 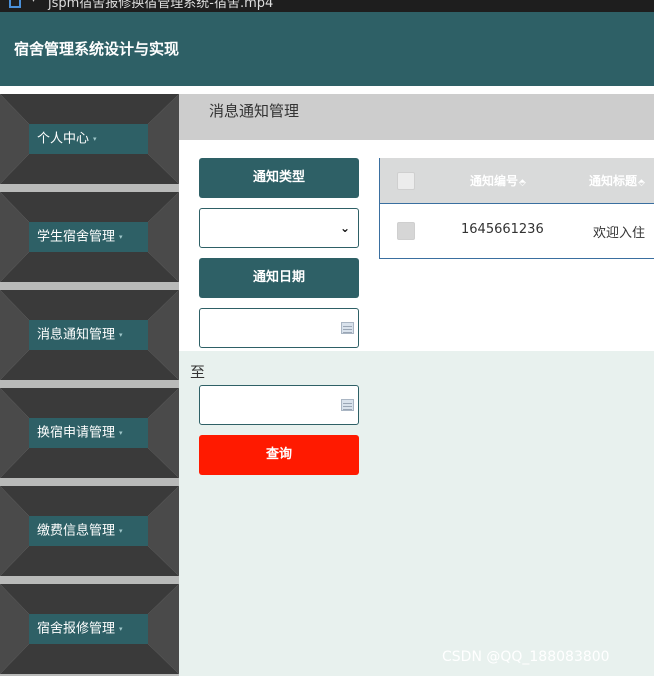 I want to click on sidebar-item-label: 缴费信息管理 ▾, so click(x=88, y=531).